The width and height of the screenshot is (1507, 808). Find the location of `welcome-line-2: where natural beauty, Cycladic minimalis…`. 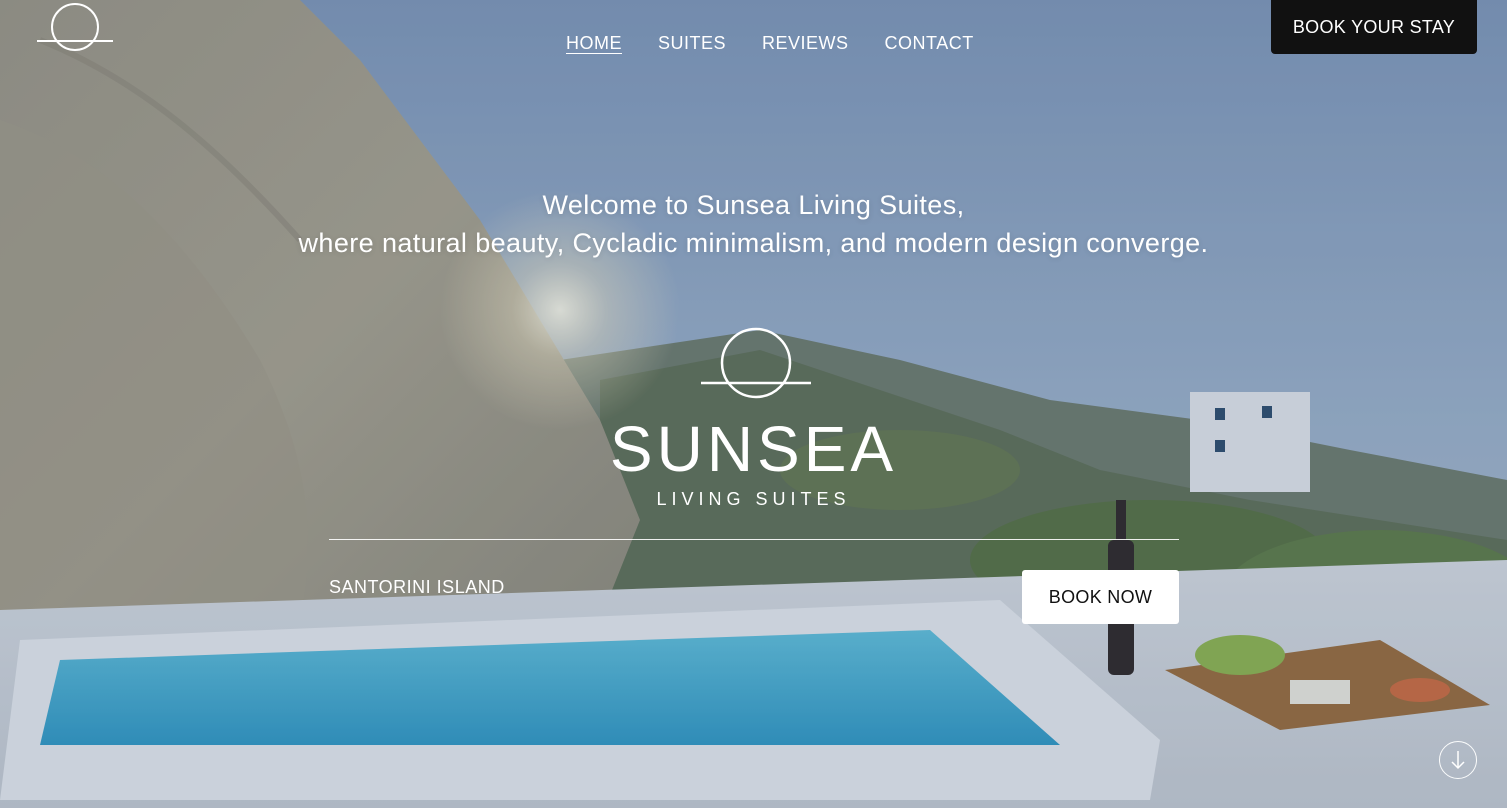

welcome-line-2: where natural beauty, Cycladic minimalis… is located at coordinates (753, 243).